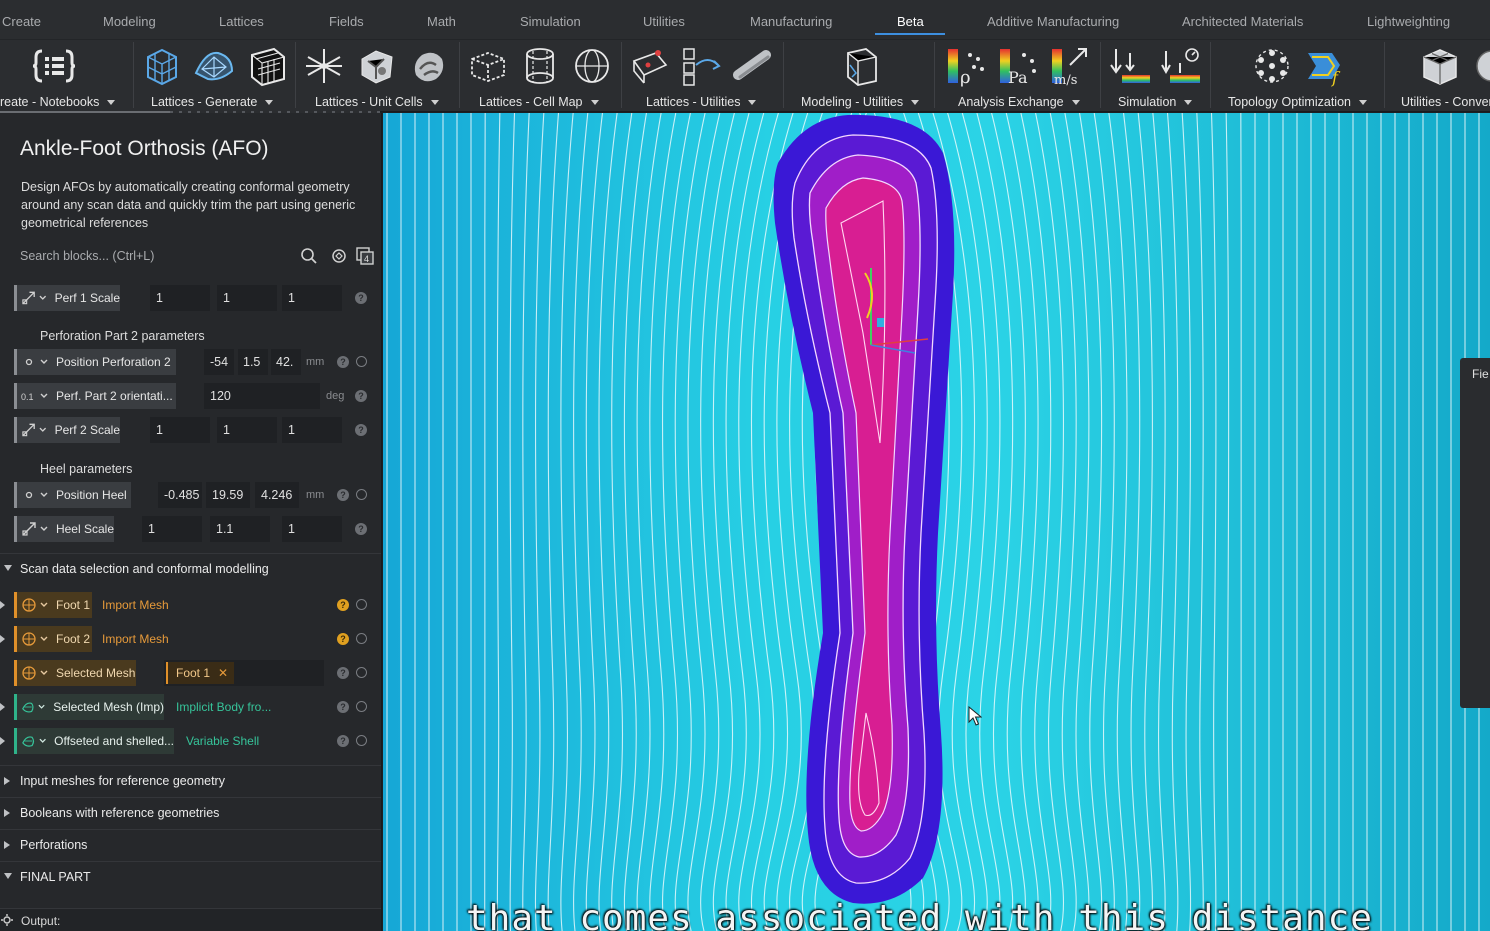 Image resolution: width=1490 pixels, height=931 pixels. Describe the element at coordinates (1155, 102) in the screenshot. I see `group-simulation: Simulation` at that location.